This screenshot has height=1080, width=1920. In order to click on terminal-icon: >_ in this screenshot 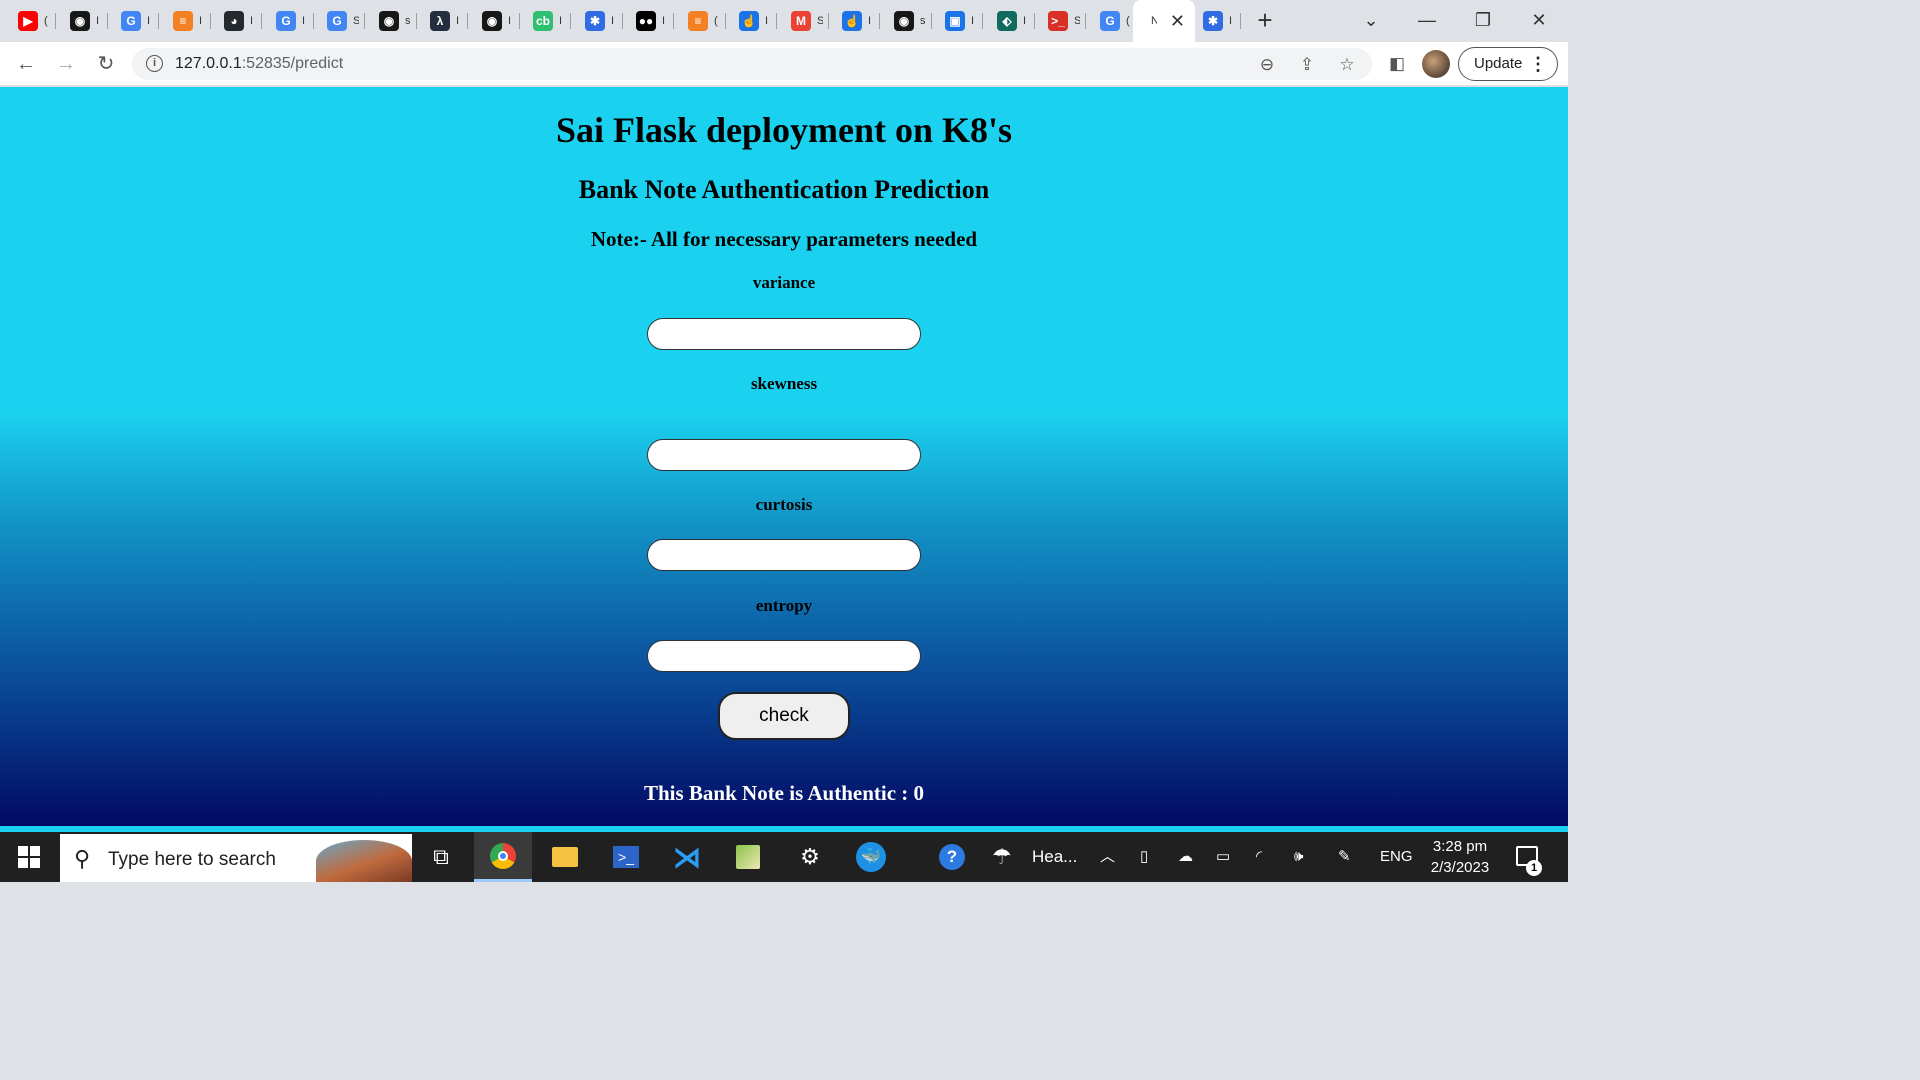, I will do `click(1058, 21)`.